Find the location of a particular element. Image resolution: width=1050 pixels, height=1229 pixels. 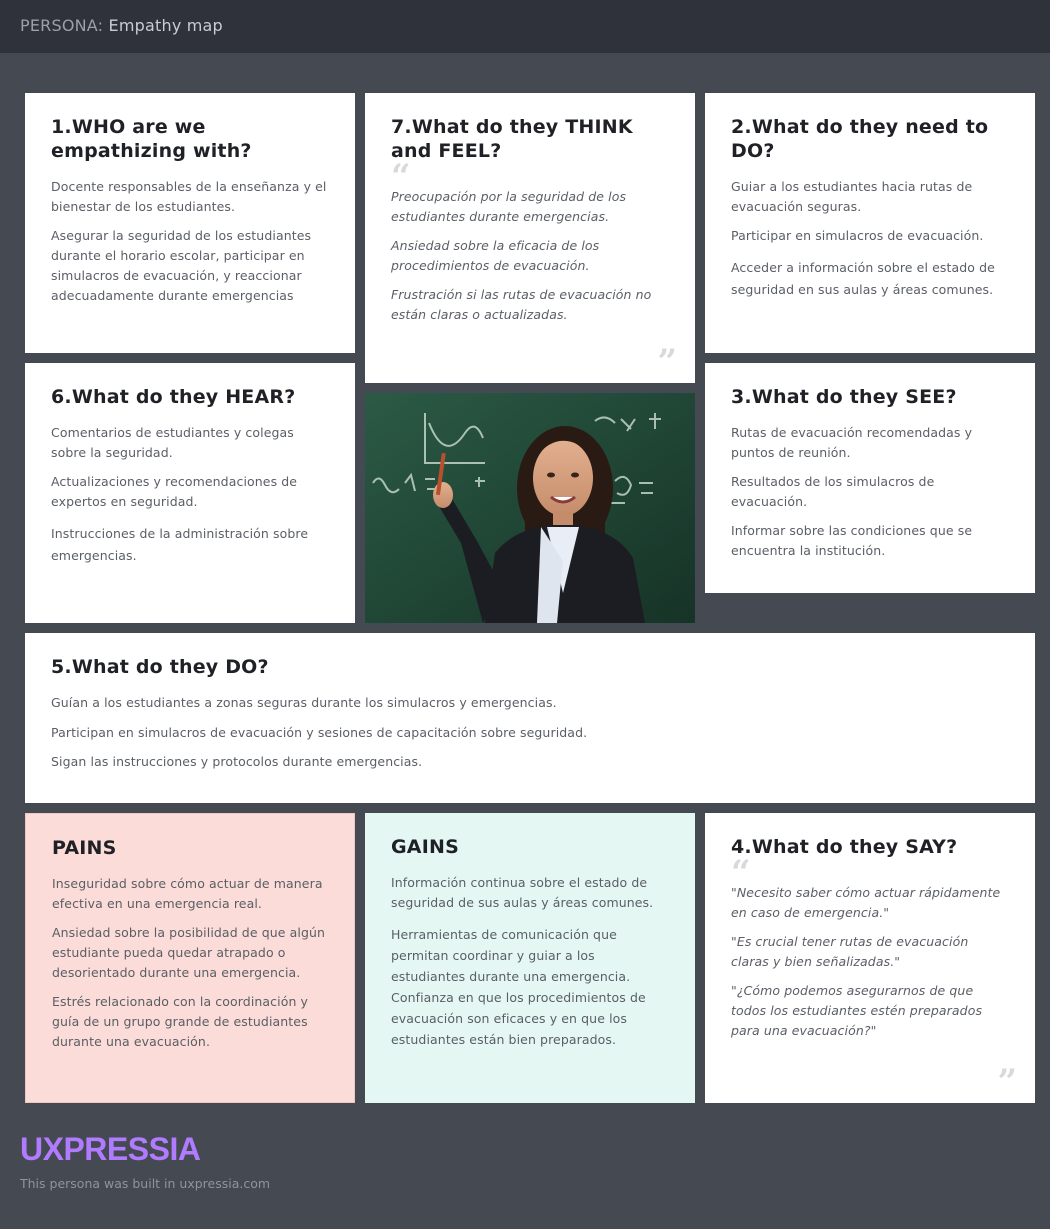

page-title: PERSONA: Empathy map is located at coordinates (121, 25).